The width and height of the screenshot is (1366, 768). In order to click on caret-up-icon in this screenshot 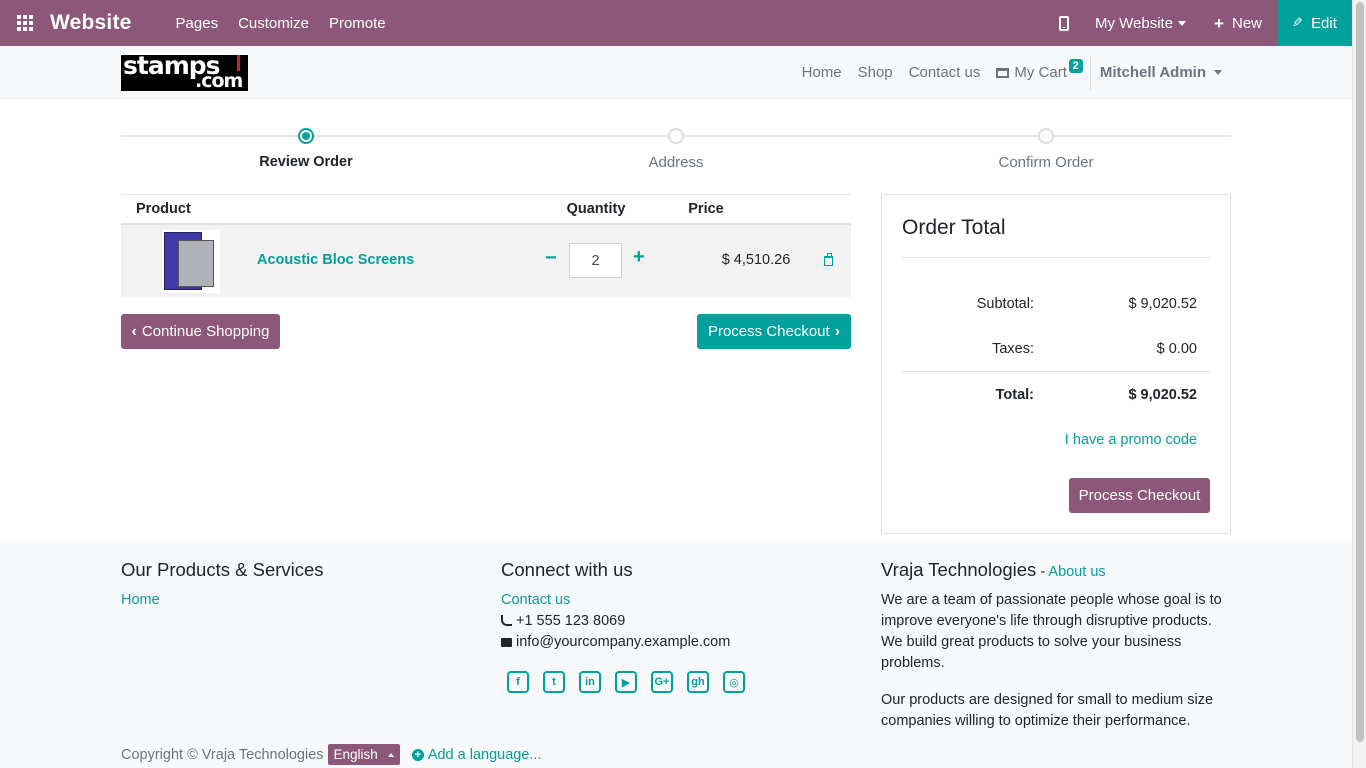, I will do `click(390, 754)`.